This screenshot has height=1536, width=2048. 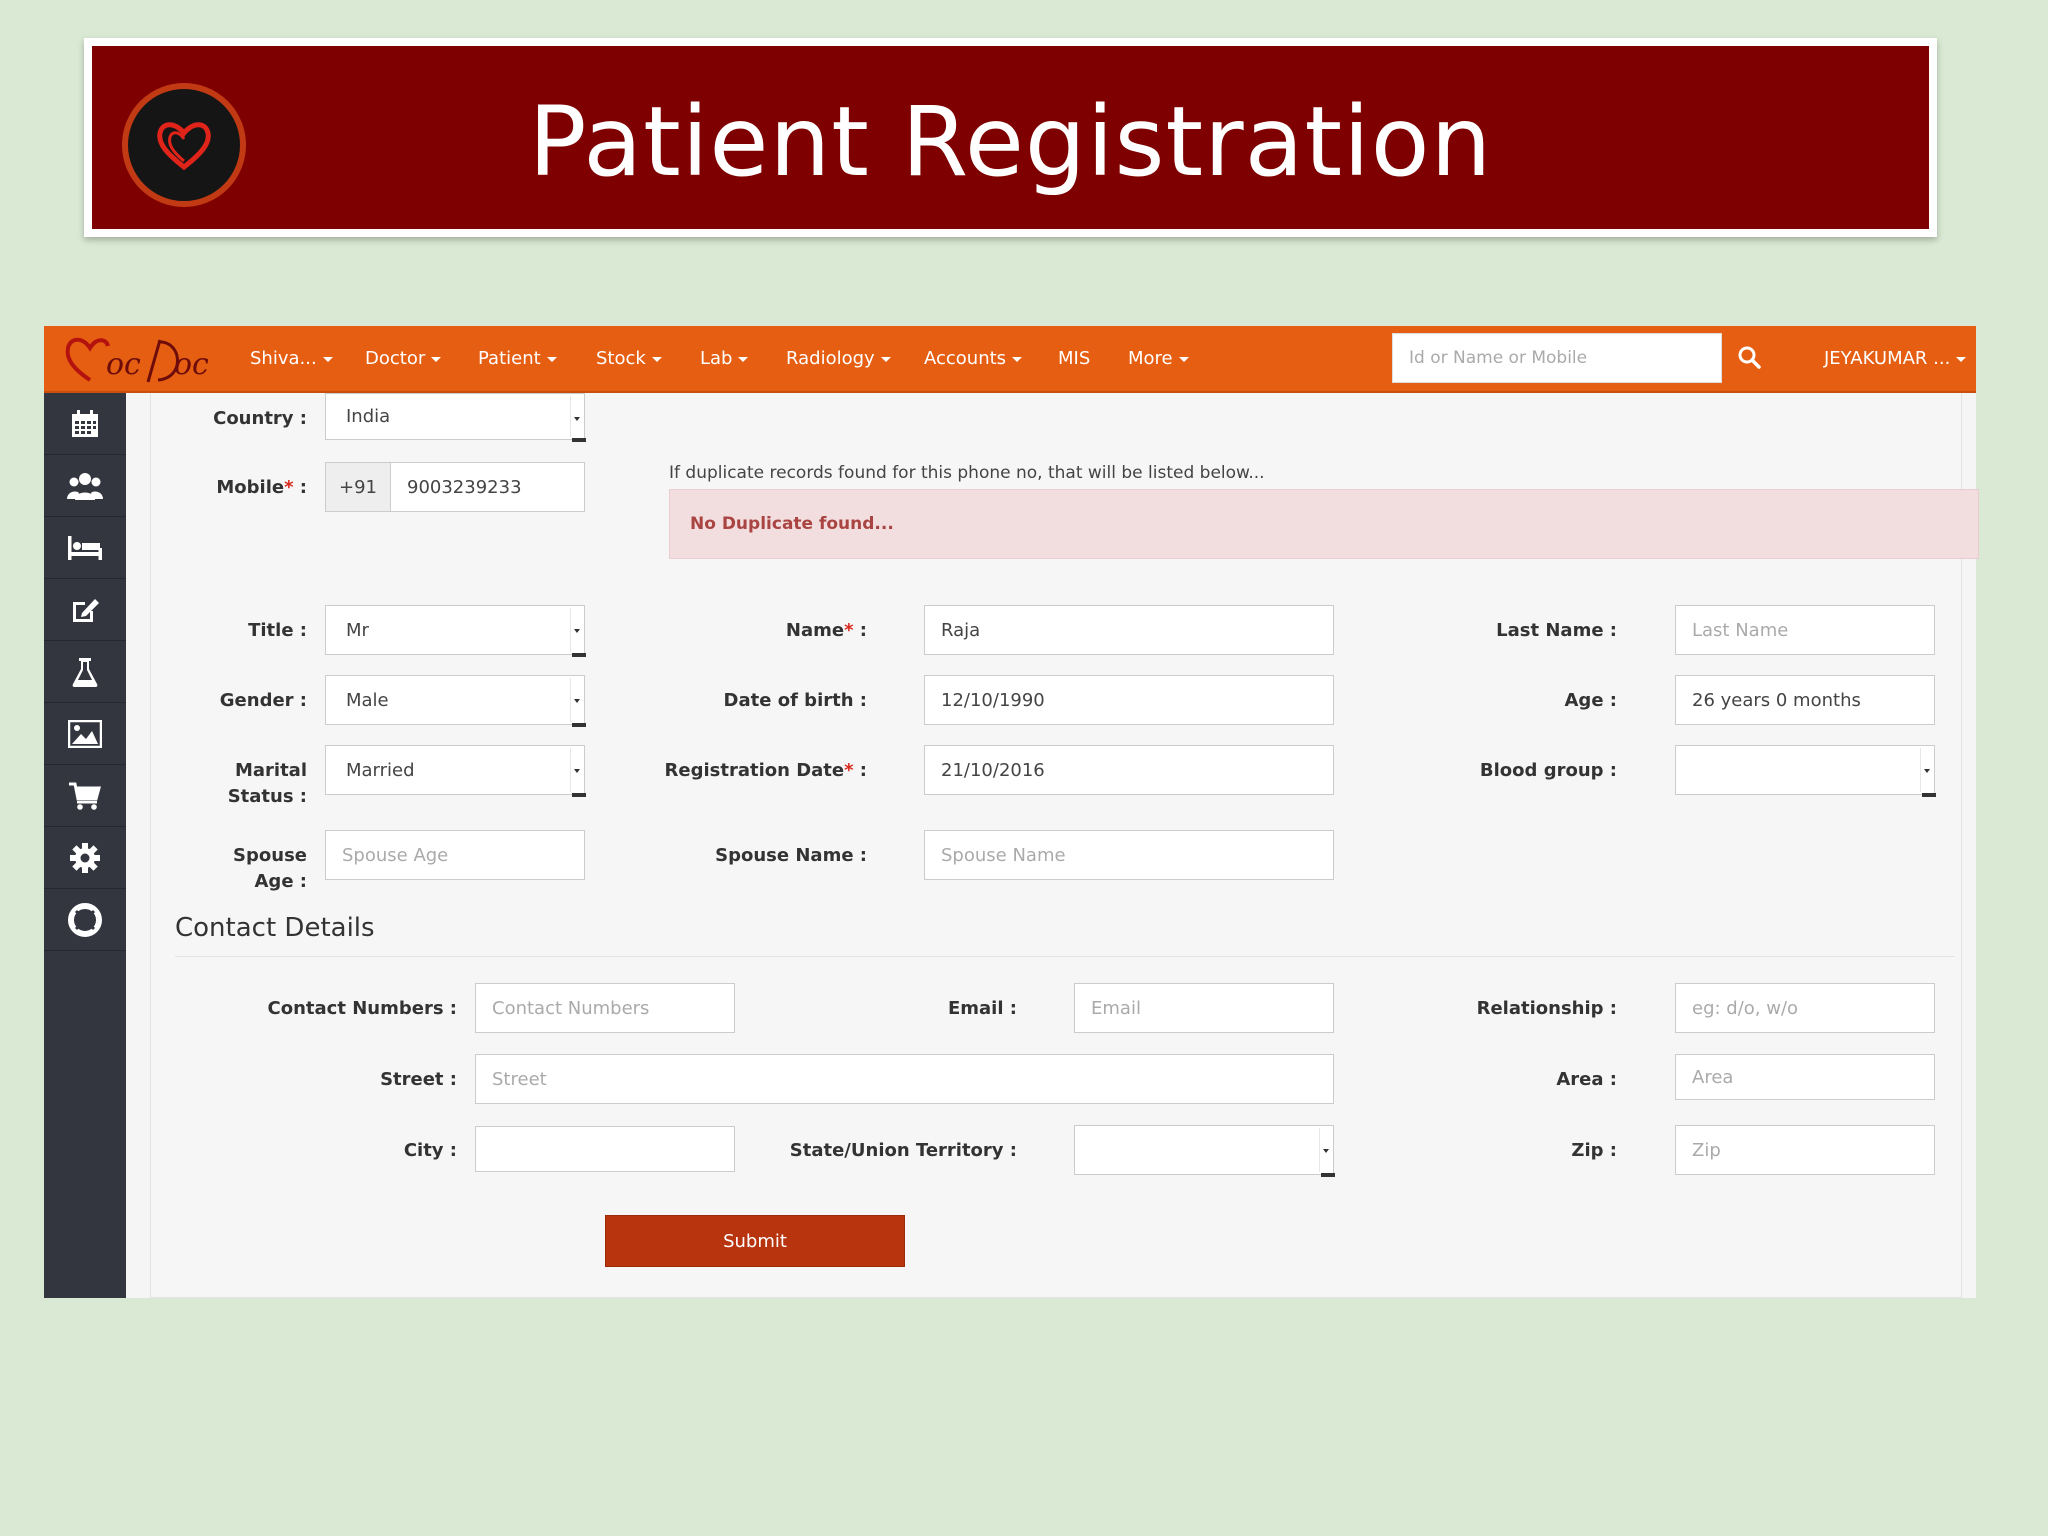 What do you see at coordinates (430, 1150) in the screenshot?
I see `city-label: City :` at bounding box center [430, 1150].